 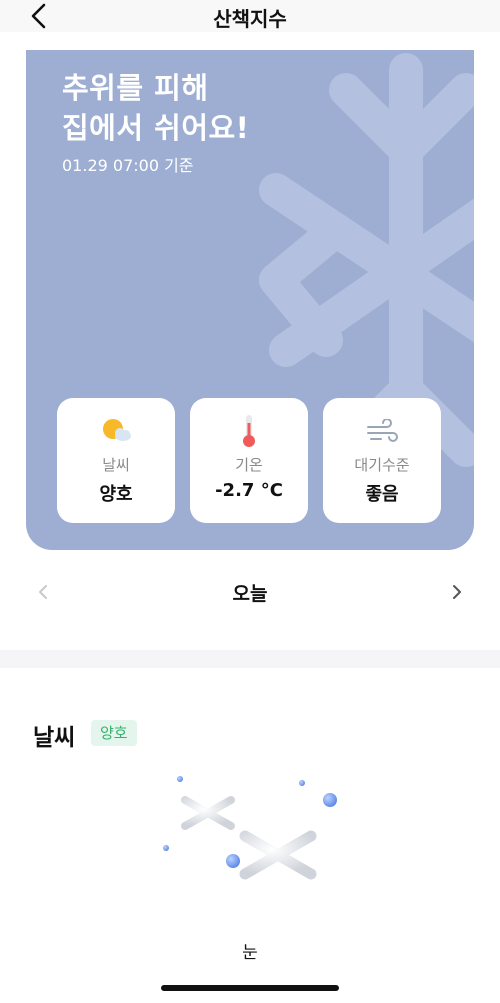 I want to click on section-divider, so click(x=250, y=659).